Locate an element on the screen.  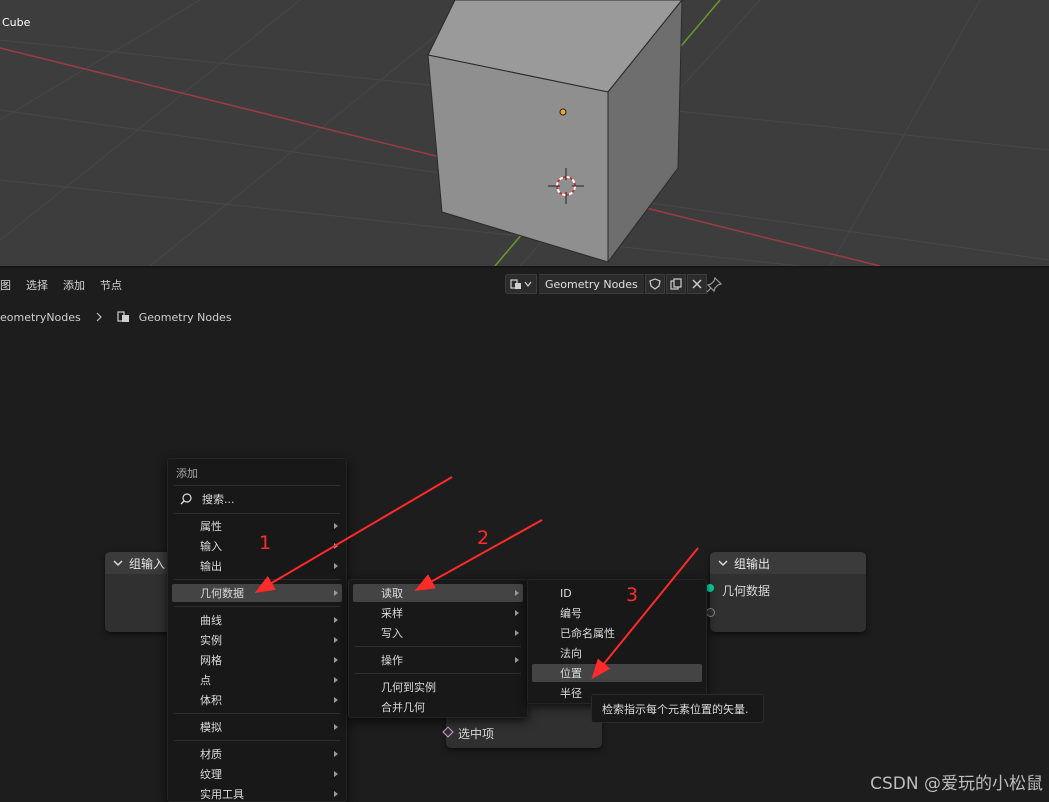
annotation-arrows is located at coordinates (476, 578).